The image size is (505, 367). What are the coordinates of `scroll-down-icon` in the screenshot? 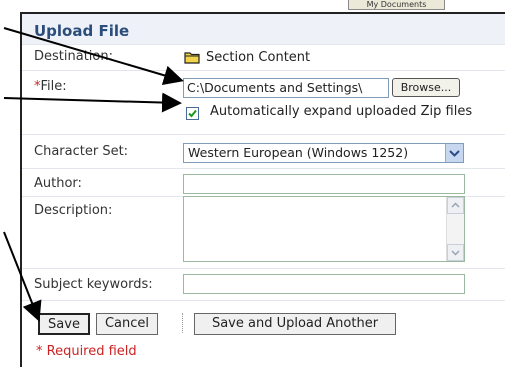 It's located at (455, 252).